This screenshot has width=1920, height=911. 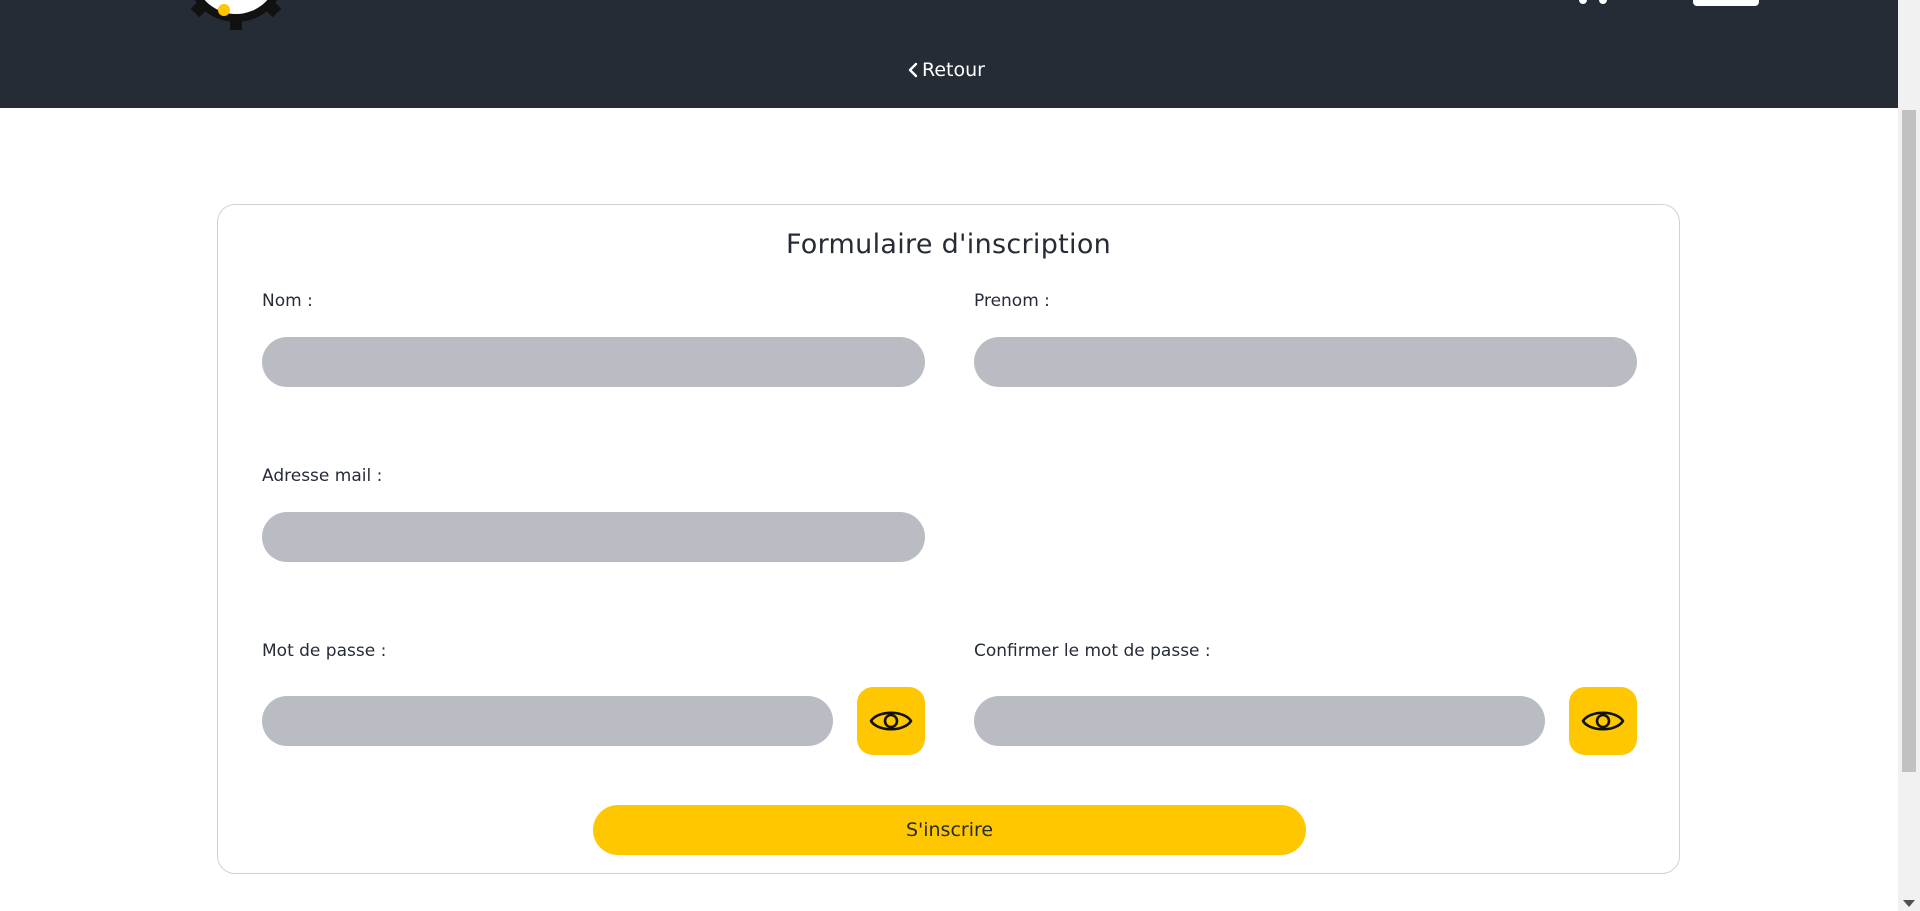 I want to click on back-link: Retour, so click(x=946, y=70).